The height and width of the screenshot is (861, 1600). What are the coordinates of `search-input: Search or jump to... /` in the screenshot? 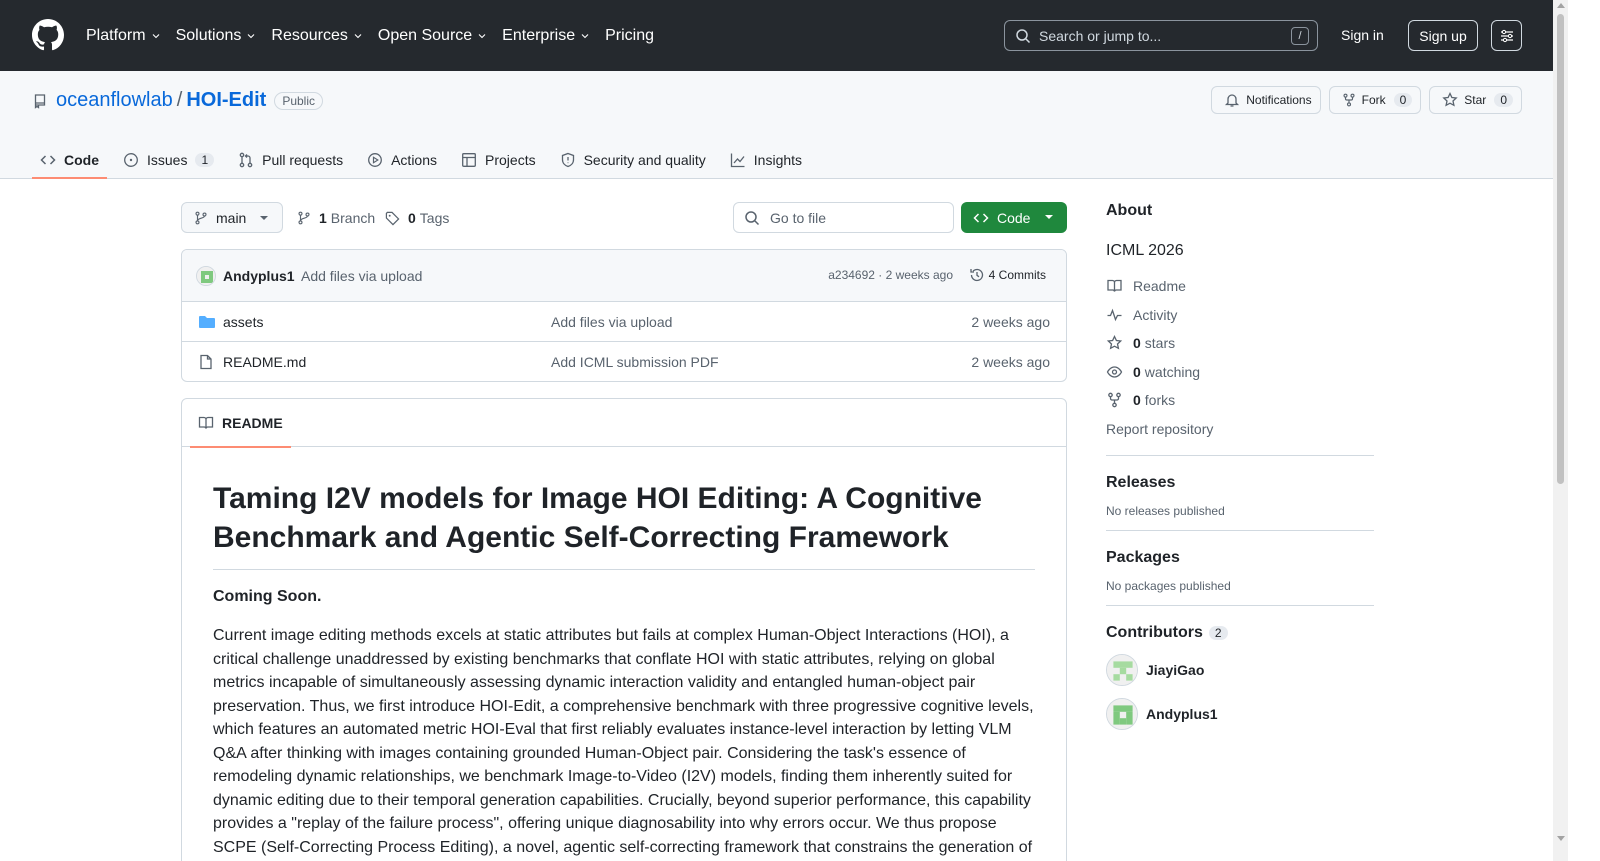 It's located at (1161, 35).